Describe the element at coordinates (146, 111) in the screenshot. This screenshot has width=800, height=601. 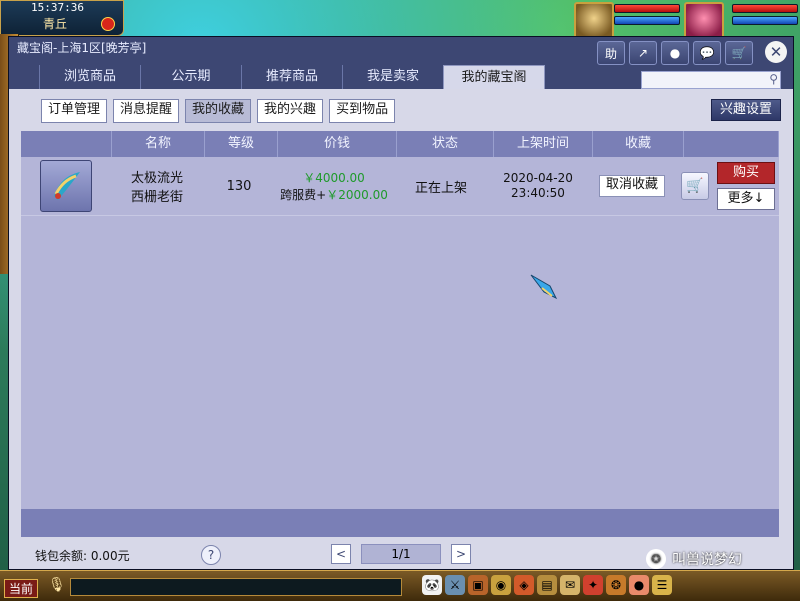
I see `subtab-messages: 消息提醒` at that location.